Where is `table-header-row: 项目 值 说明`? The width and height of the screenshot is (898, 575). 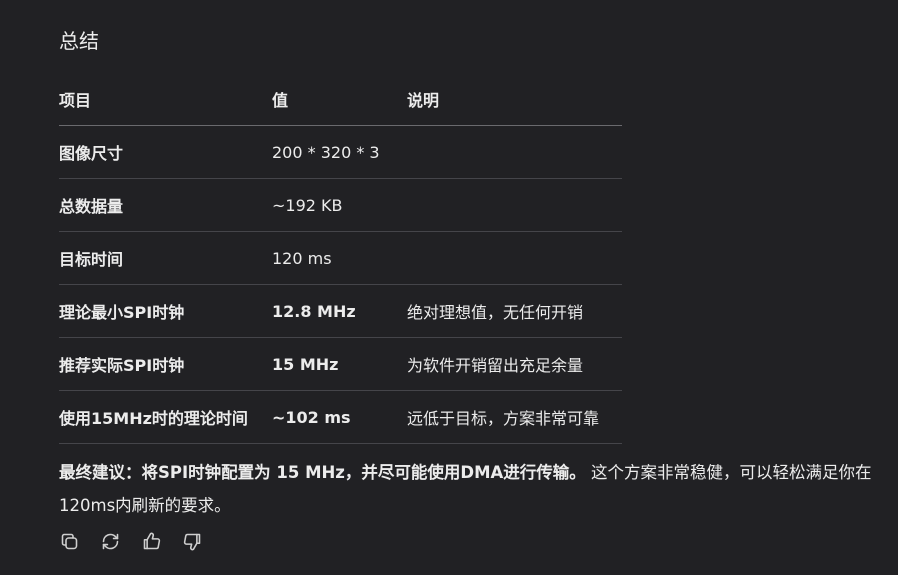
table-header-row: 项目 值 说明 is located at coordinates (340, 99).